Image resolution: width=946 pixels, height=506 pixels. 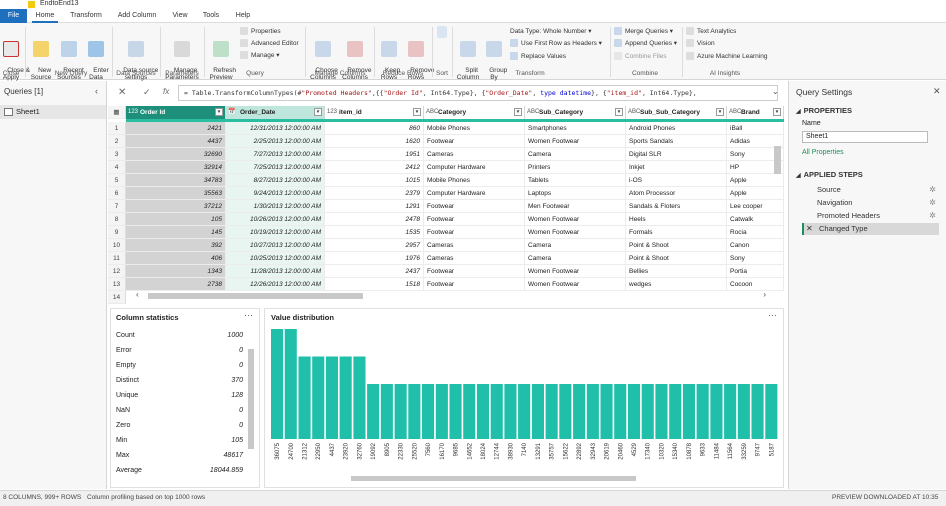 What do you see at coordinates (15, 57) in the screenshot?
I see `close-apply-button: Close & Apply` at bounding box center [15, 57].